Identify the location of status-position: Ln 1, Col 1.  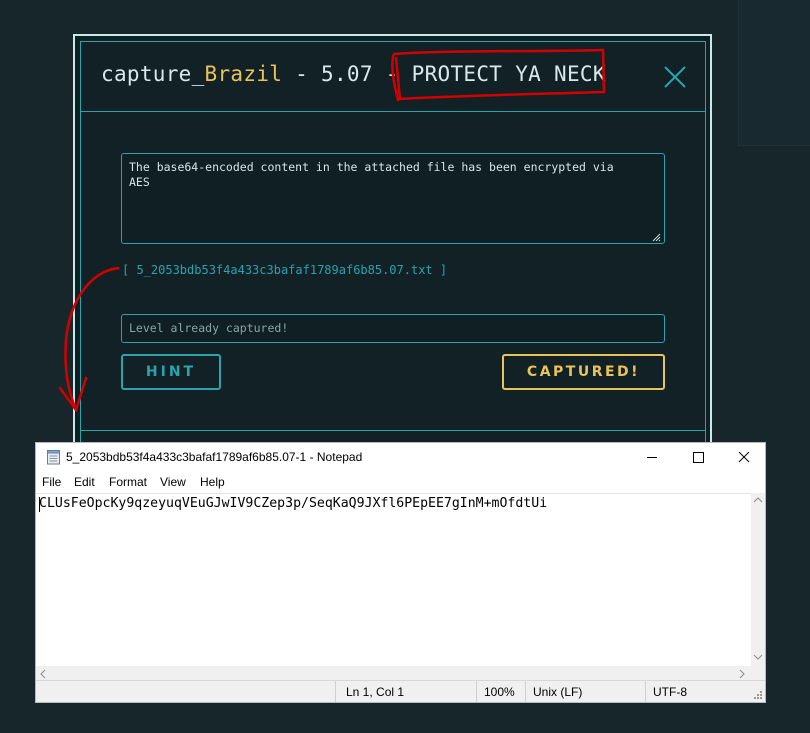
(375, 692).